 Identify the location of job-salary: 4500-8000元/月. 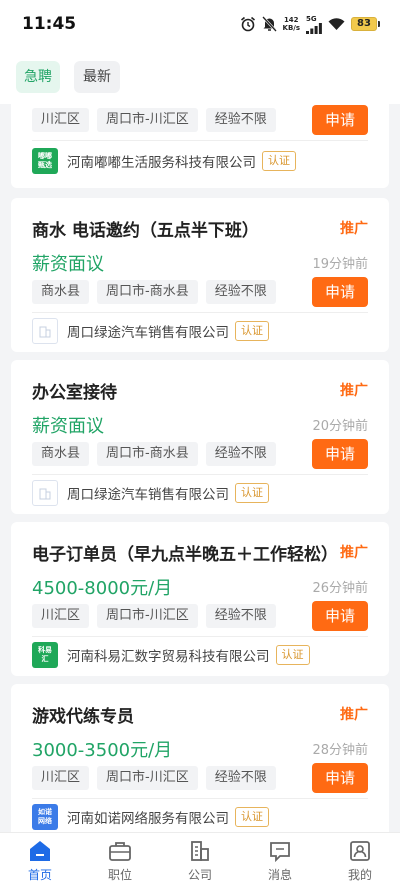
(102, 588).